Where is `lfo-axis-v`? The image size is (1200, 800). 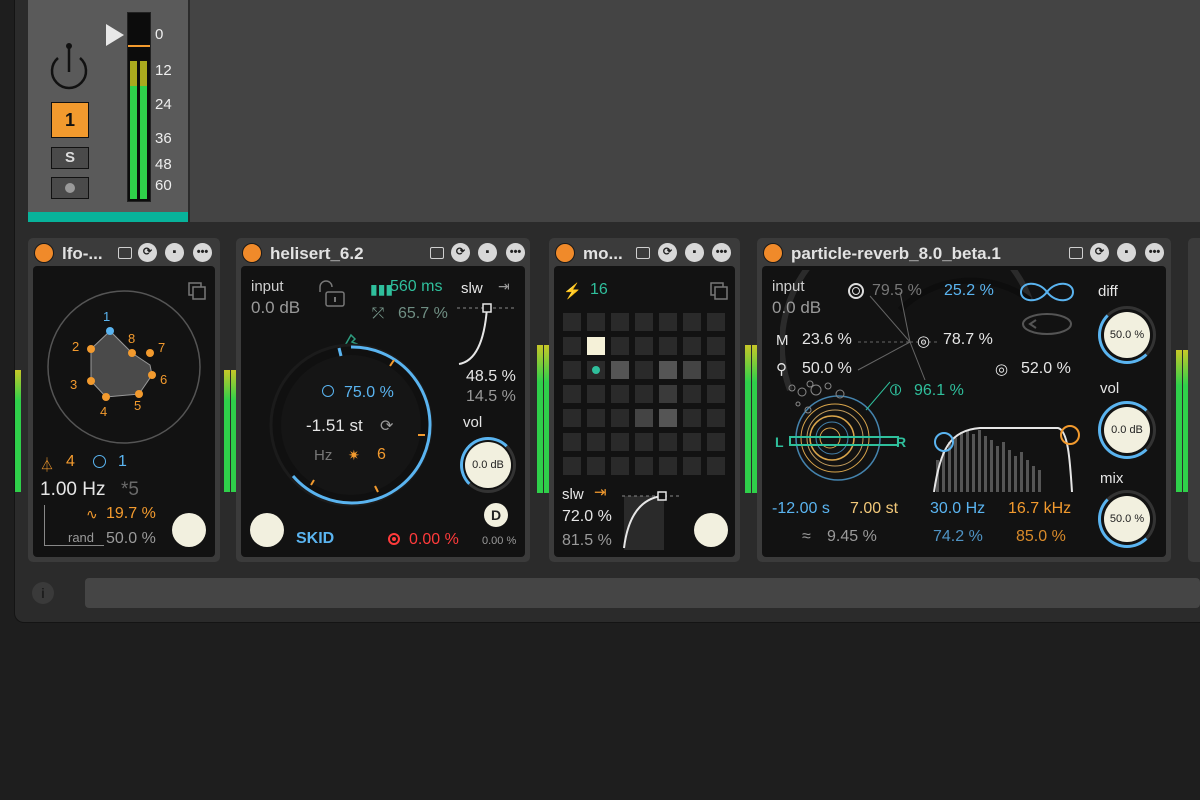
lfo-axis-v is located at coordinates (44, 525).